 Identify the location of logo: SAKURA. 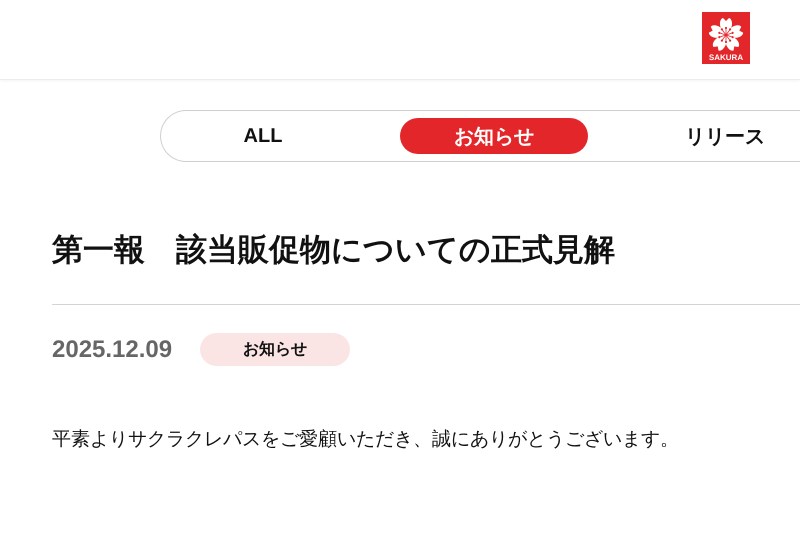
(726, 38).